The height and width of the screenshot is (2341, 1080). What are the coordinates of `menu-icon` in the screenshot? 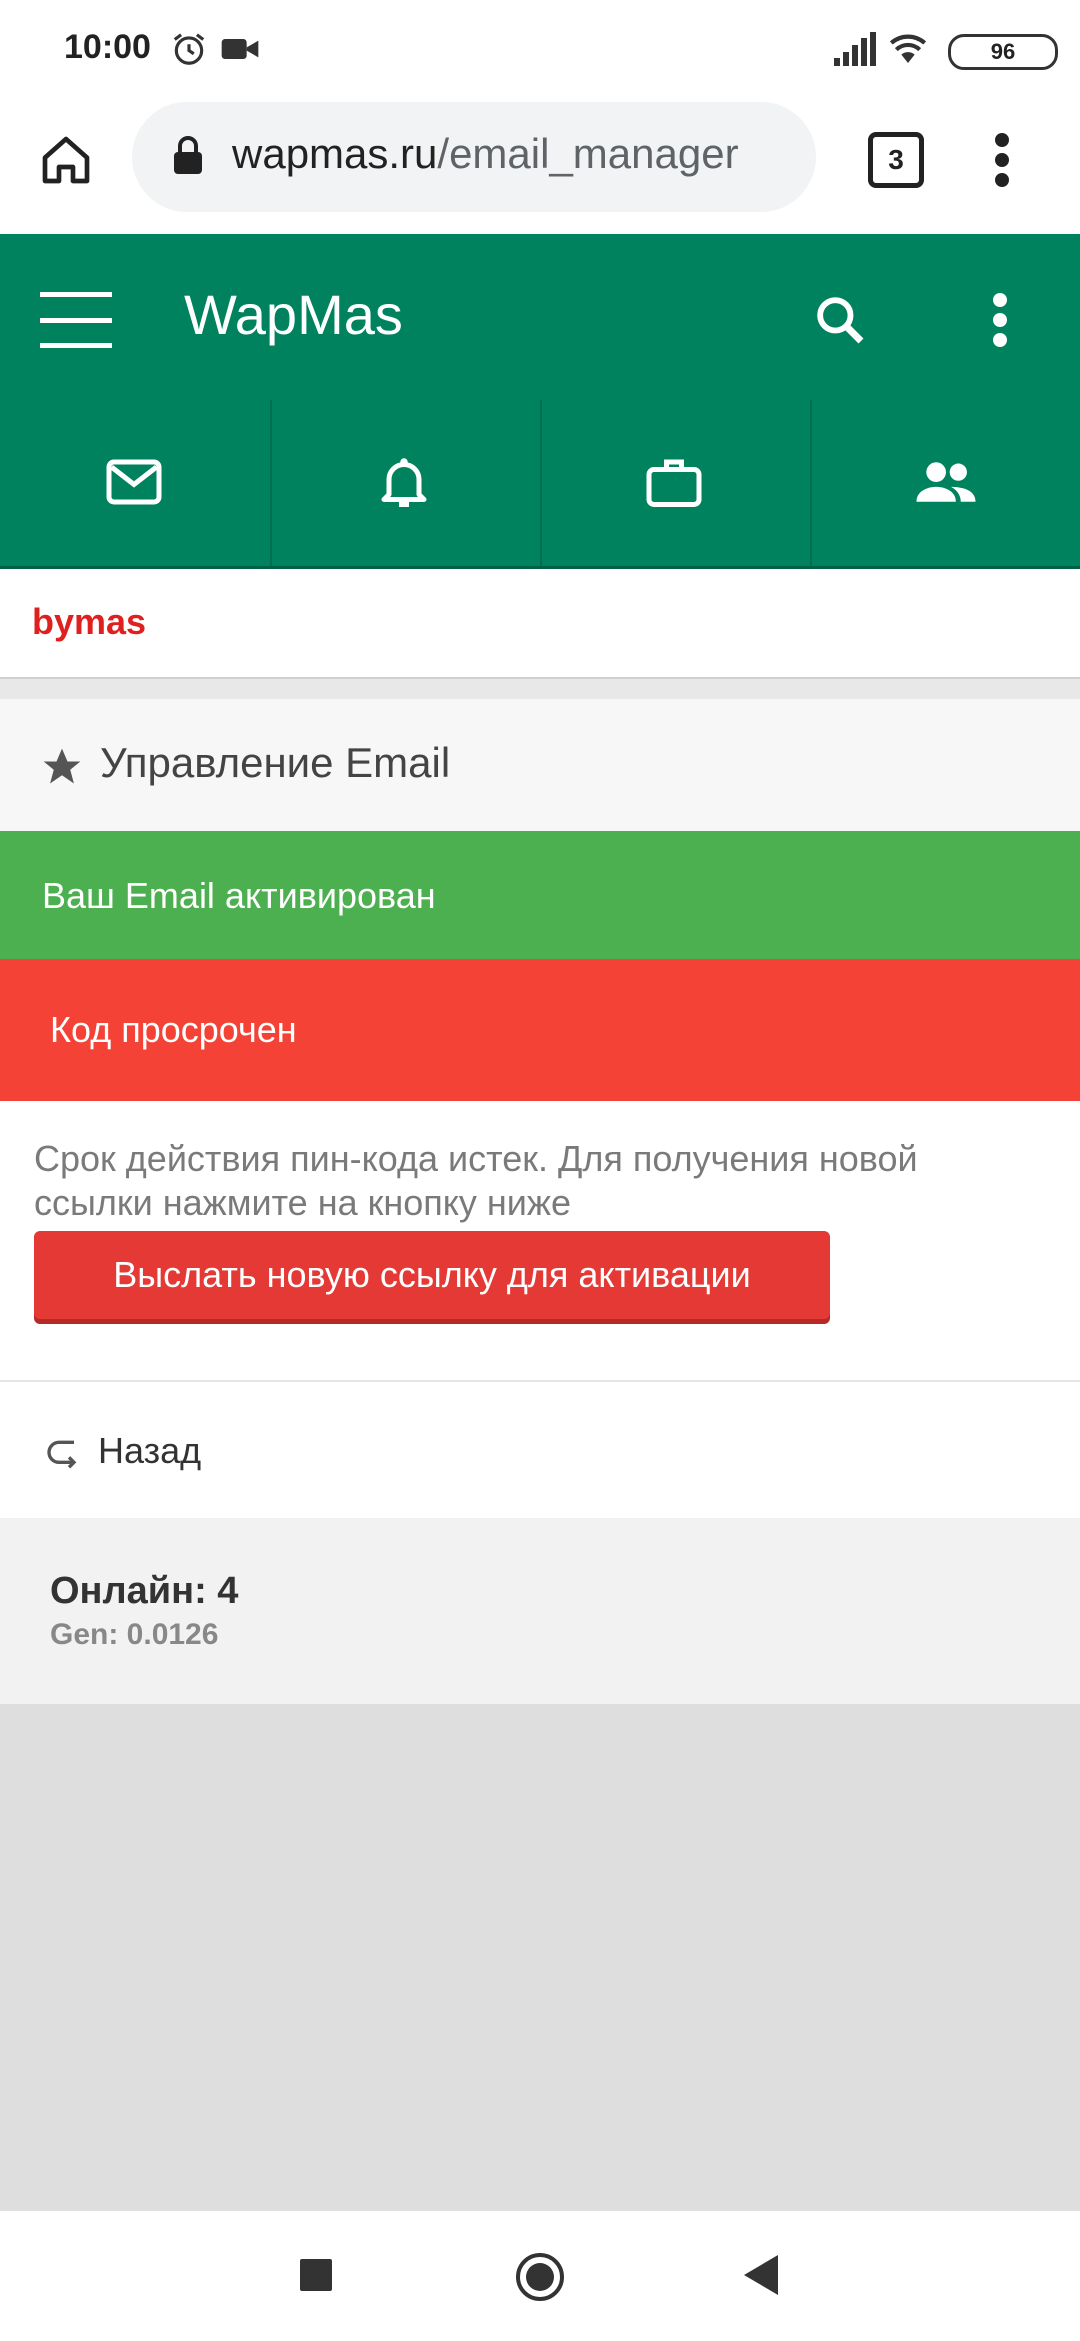 It's located at (76, 320).